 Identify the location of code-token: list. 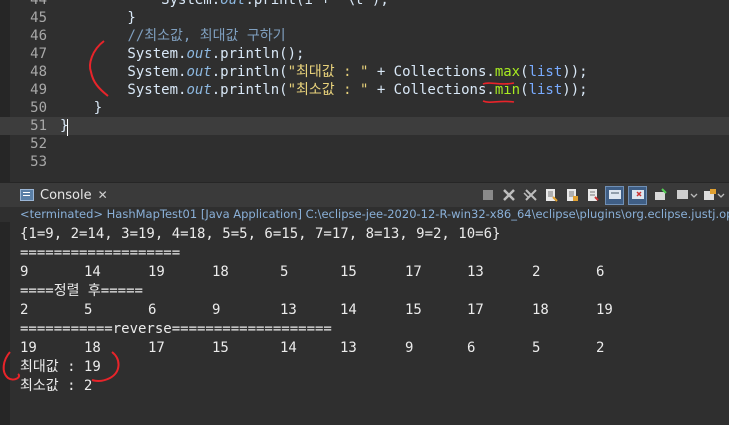
(545, 90).